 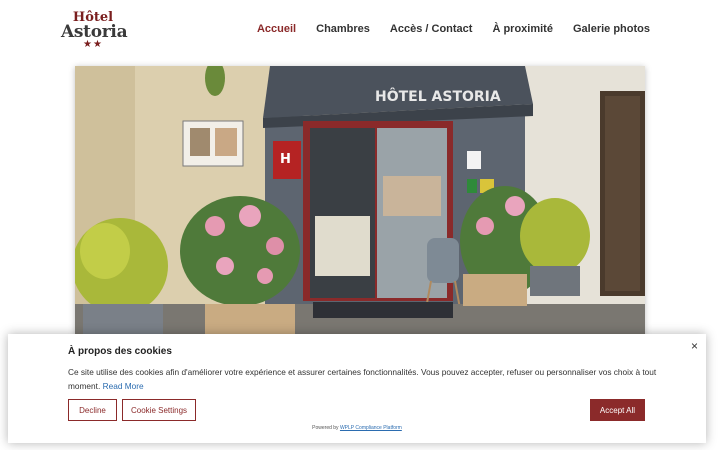 I want to click on nav-item-a-proximite: À proximité, so click(x=522, y=29).